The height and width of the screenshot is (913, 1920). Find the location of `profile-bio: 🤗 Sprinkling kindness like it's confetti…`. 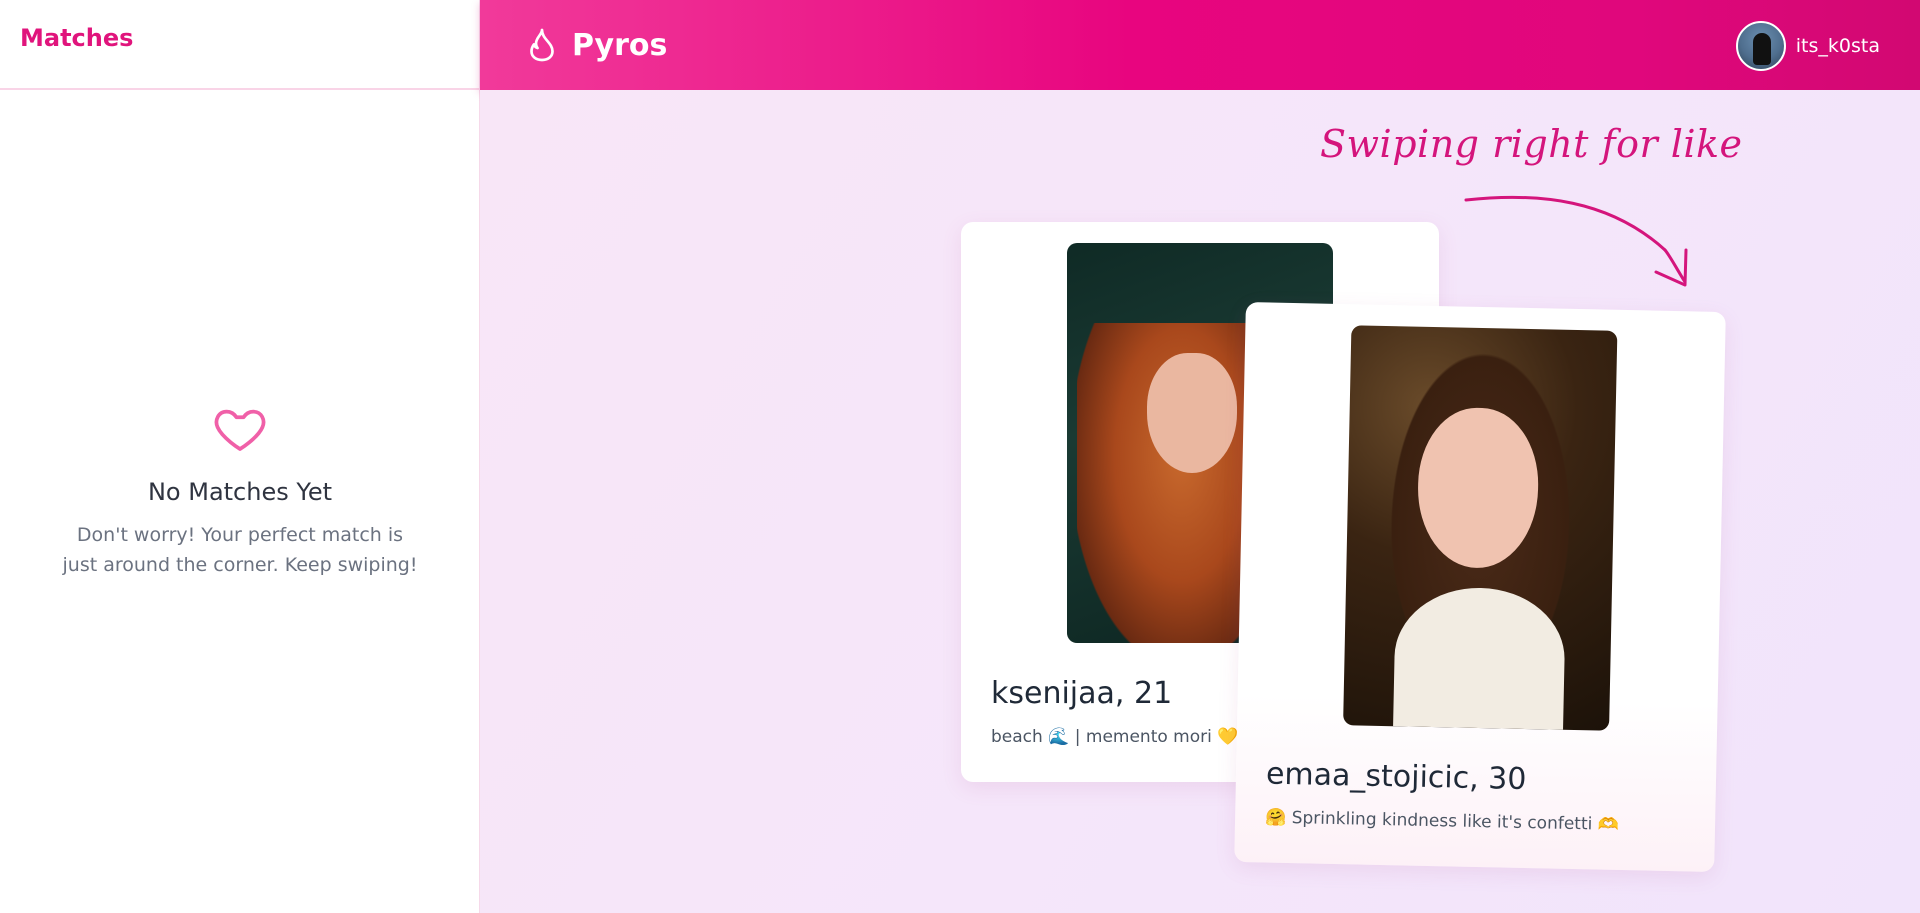

profile-bio: 🤗 Sprinkling kindness like it's confetti… is located at coordinates (1442, 821).